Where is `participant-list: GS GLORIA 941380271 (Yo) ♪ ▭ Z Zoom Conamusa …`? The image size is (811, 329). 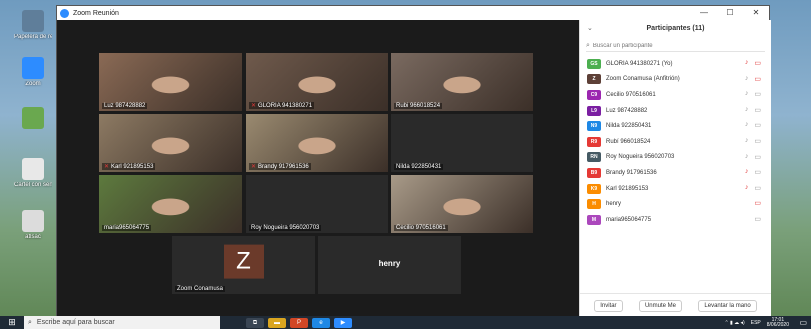
participant-list: GS GLORIA 941380271 (Yo) ♪ ▭ Z Zoom Conamusa … is located at coordinates (675, 142).